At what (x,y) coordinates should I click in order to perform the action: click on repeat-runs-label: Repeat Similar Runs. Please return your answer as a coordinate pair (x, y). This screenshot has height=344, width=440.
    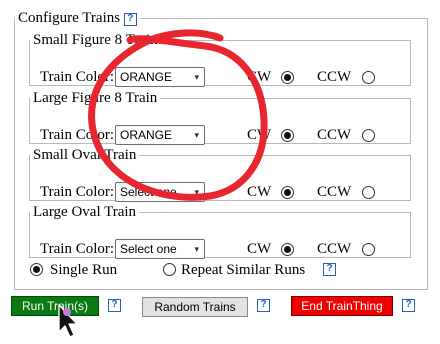
    Looking at the image, I should click on (243, 270).